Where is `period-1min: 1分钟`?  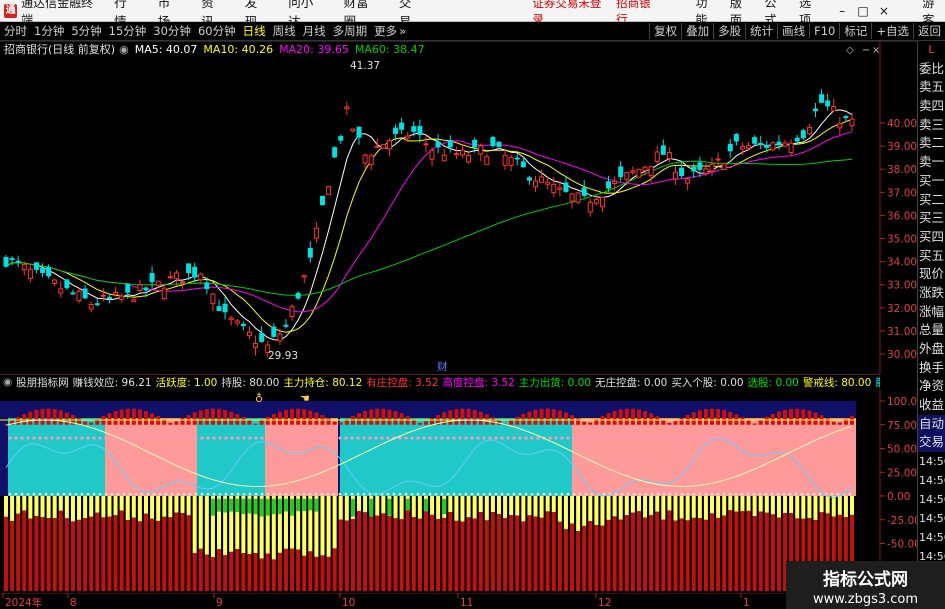 period-1min: 1分钟 is located at coordinates (49, 31).